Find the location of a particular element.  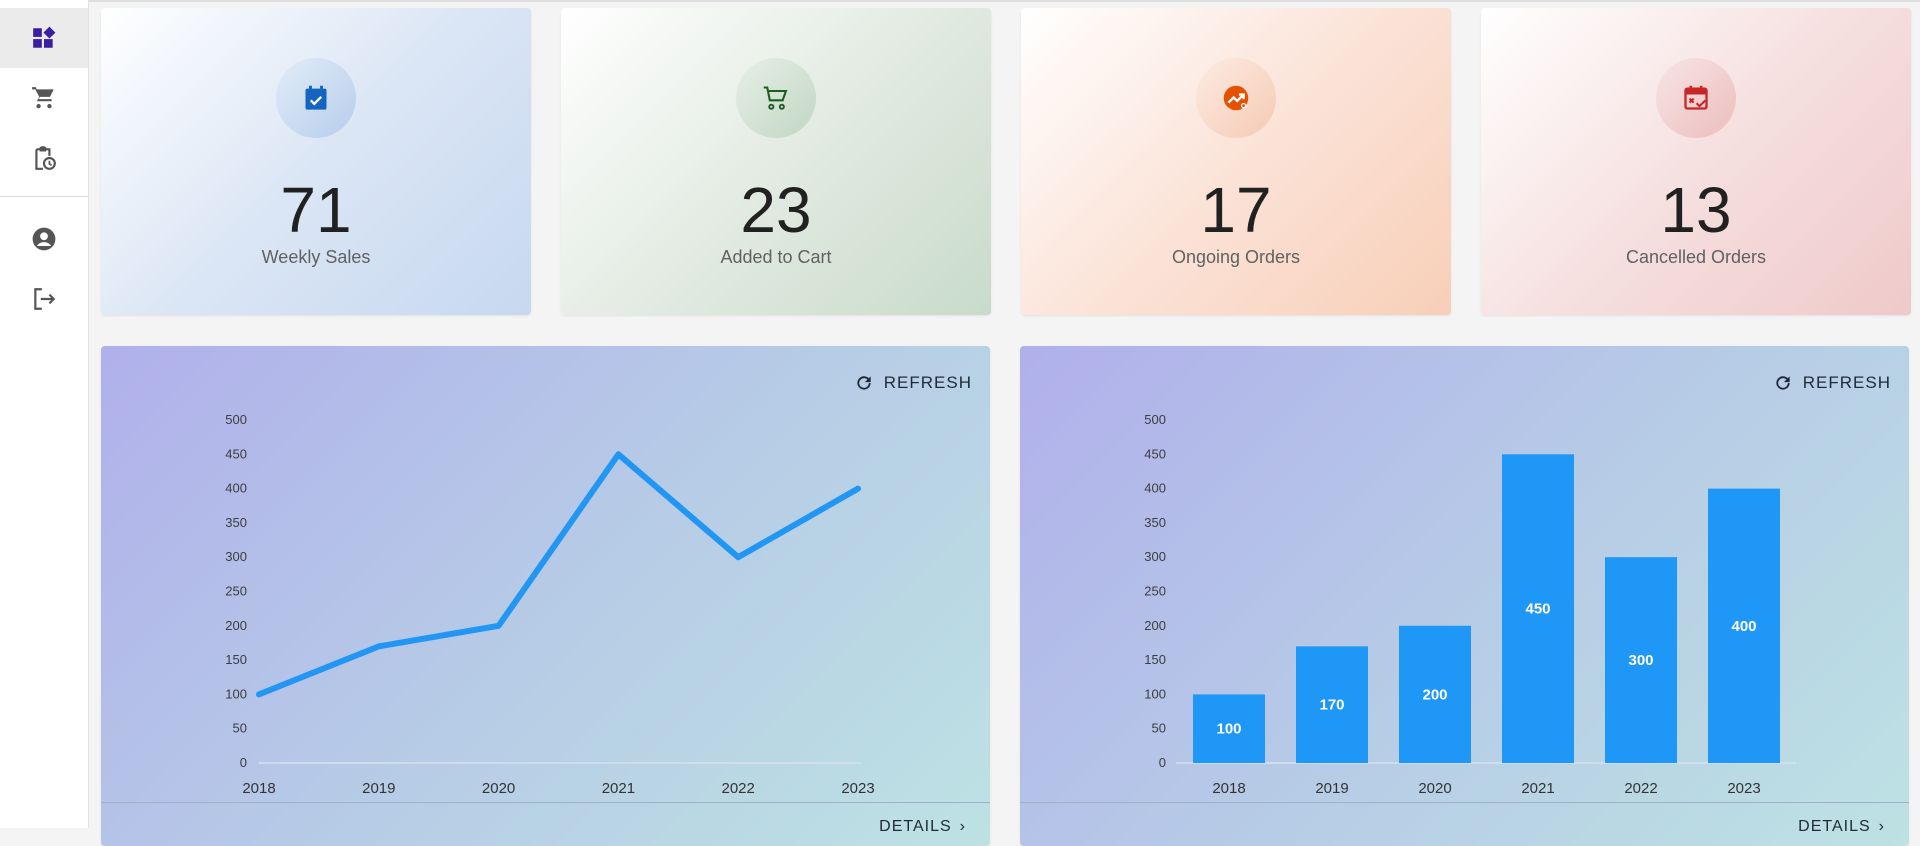

sidebar-item-dashboard is located at coordinates (44, 38).